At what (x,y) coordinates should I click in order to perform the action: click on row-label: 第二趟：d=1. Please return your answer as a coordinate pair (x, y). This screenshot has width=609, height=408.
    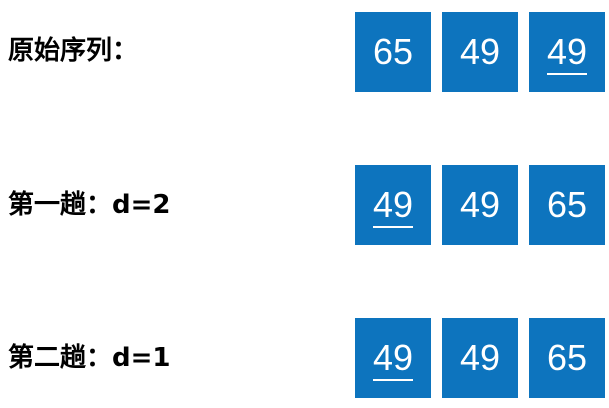
    Looking at the image, I should click on (89, 358).